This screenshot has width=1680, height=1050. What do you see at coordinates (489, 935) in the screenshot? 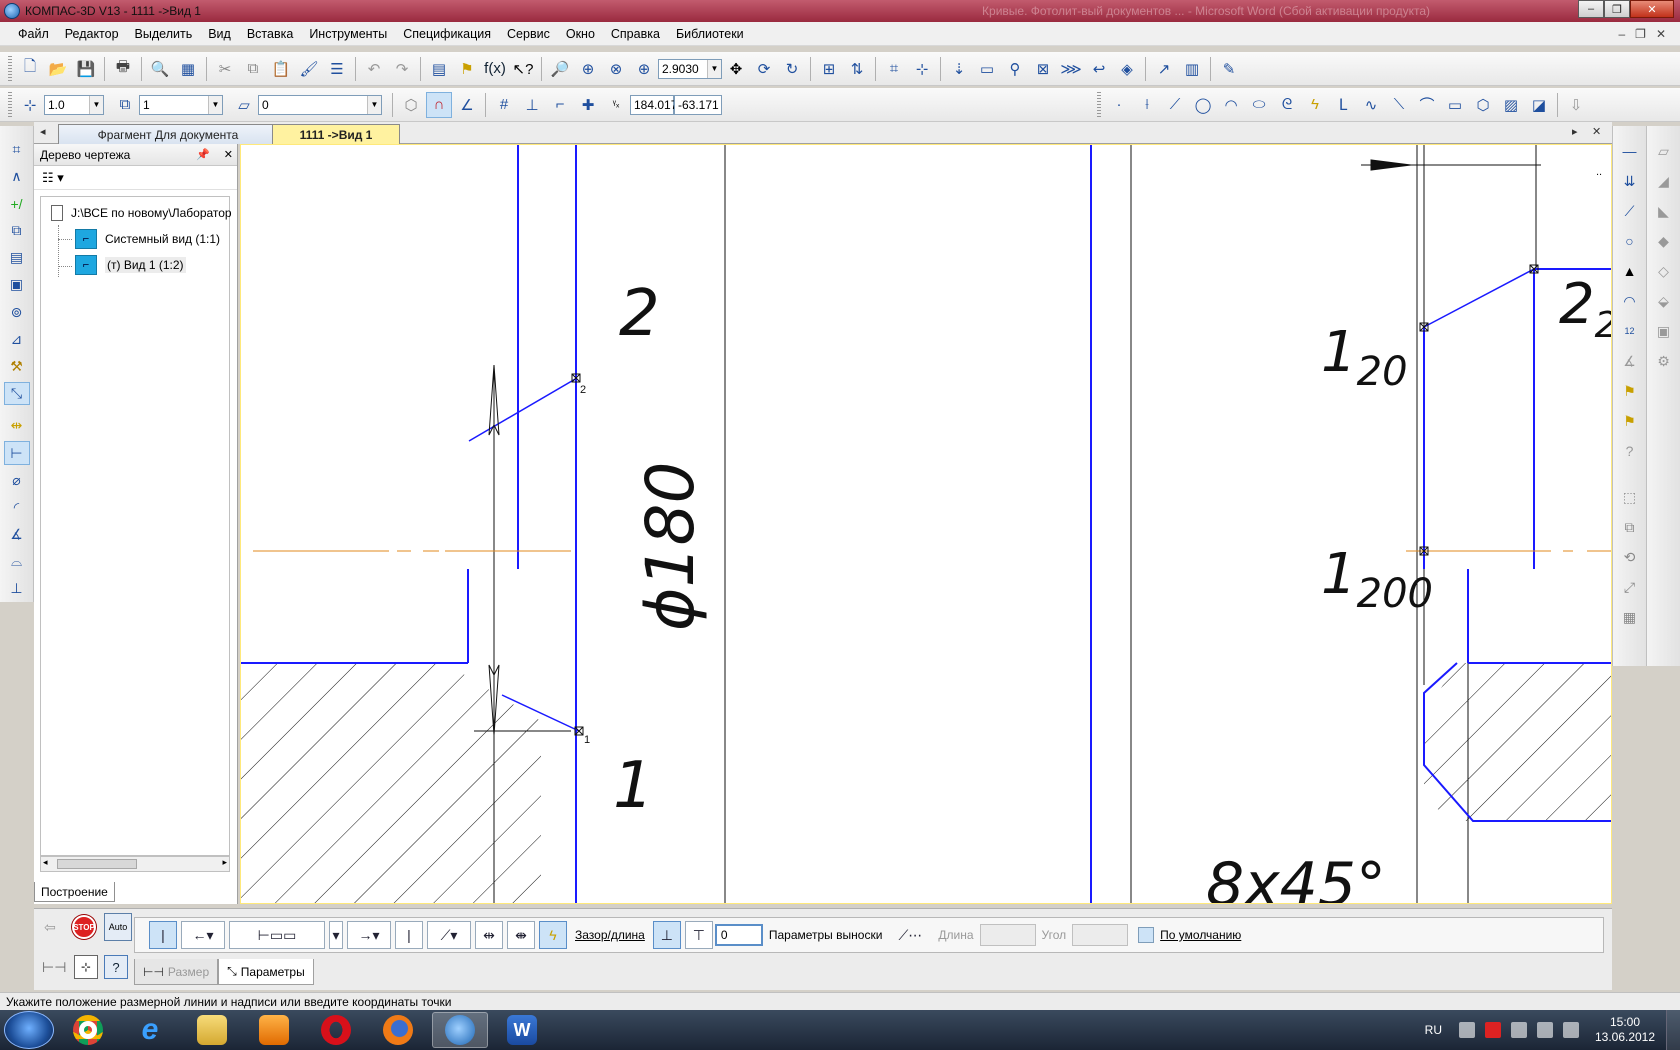
I see `dim-inside-button: ⇹` at bounding box center [489, 935].